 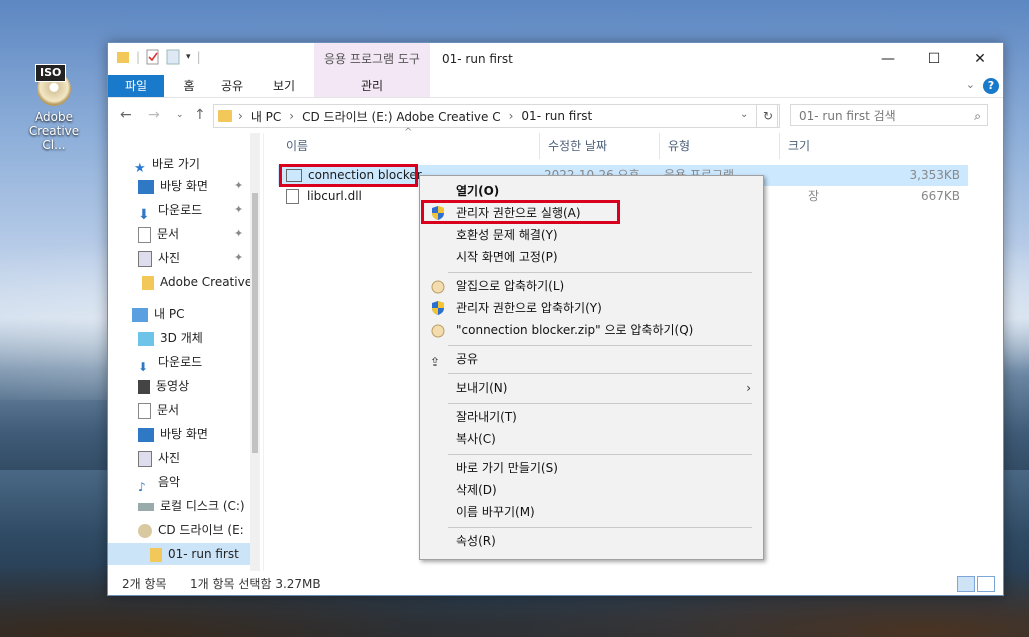 What do you see at coordinates (590, 388) in the screenshot?
I see `menu-send-to: 보내기(N) ›` at bounding box center [590, 388].